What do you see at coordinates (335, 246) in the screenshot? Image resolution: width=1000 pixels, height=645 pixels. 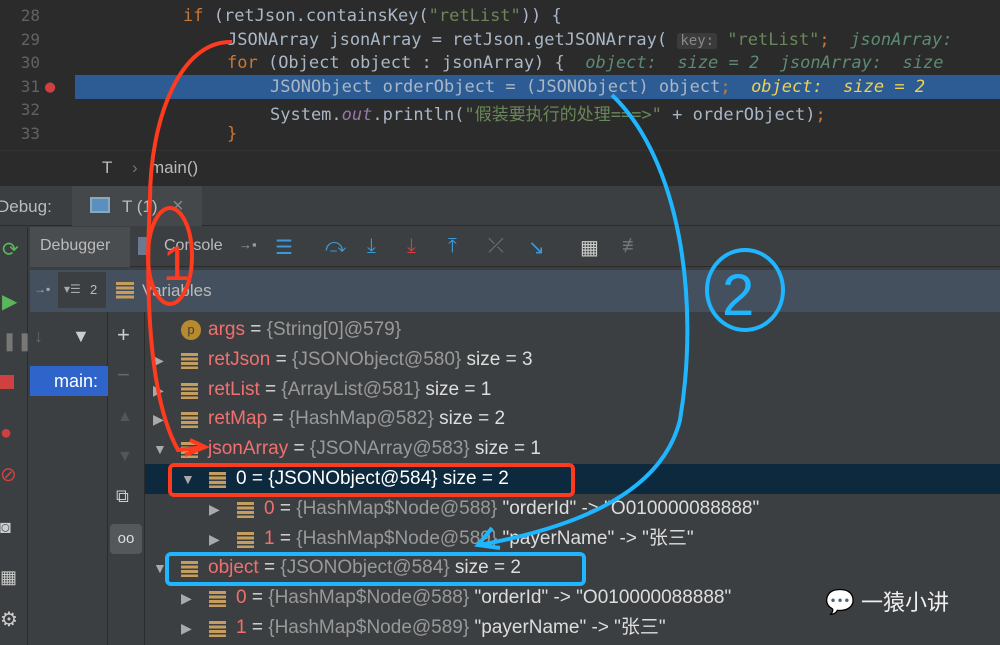 I see `step-over-icon: ⤼` at bounding box center [335, 246].